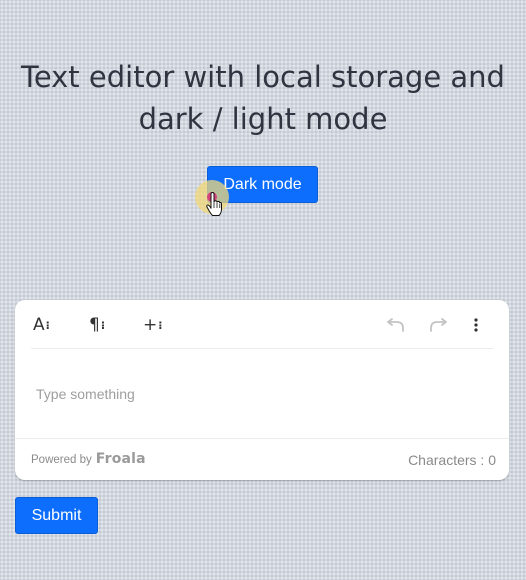 This screenshot has height=580, width=526. I want to click on text-format-button: A ⁝, so click(41, 325).